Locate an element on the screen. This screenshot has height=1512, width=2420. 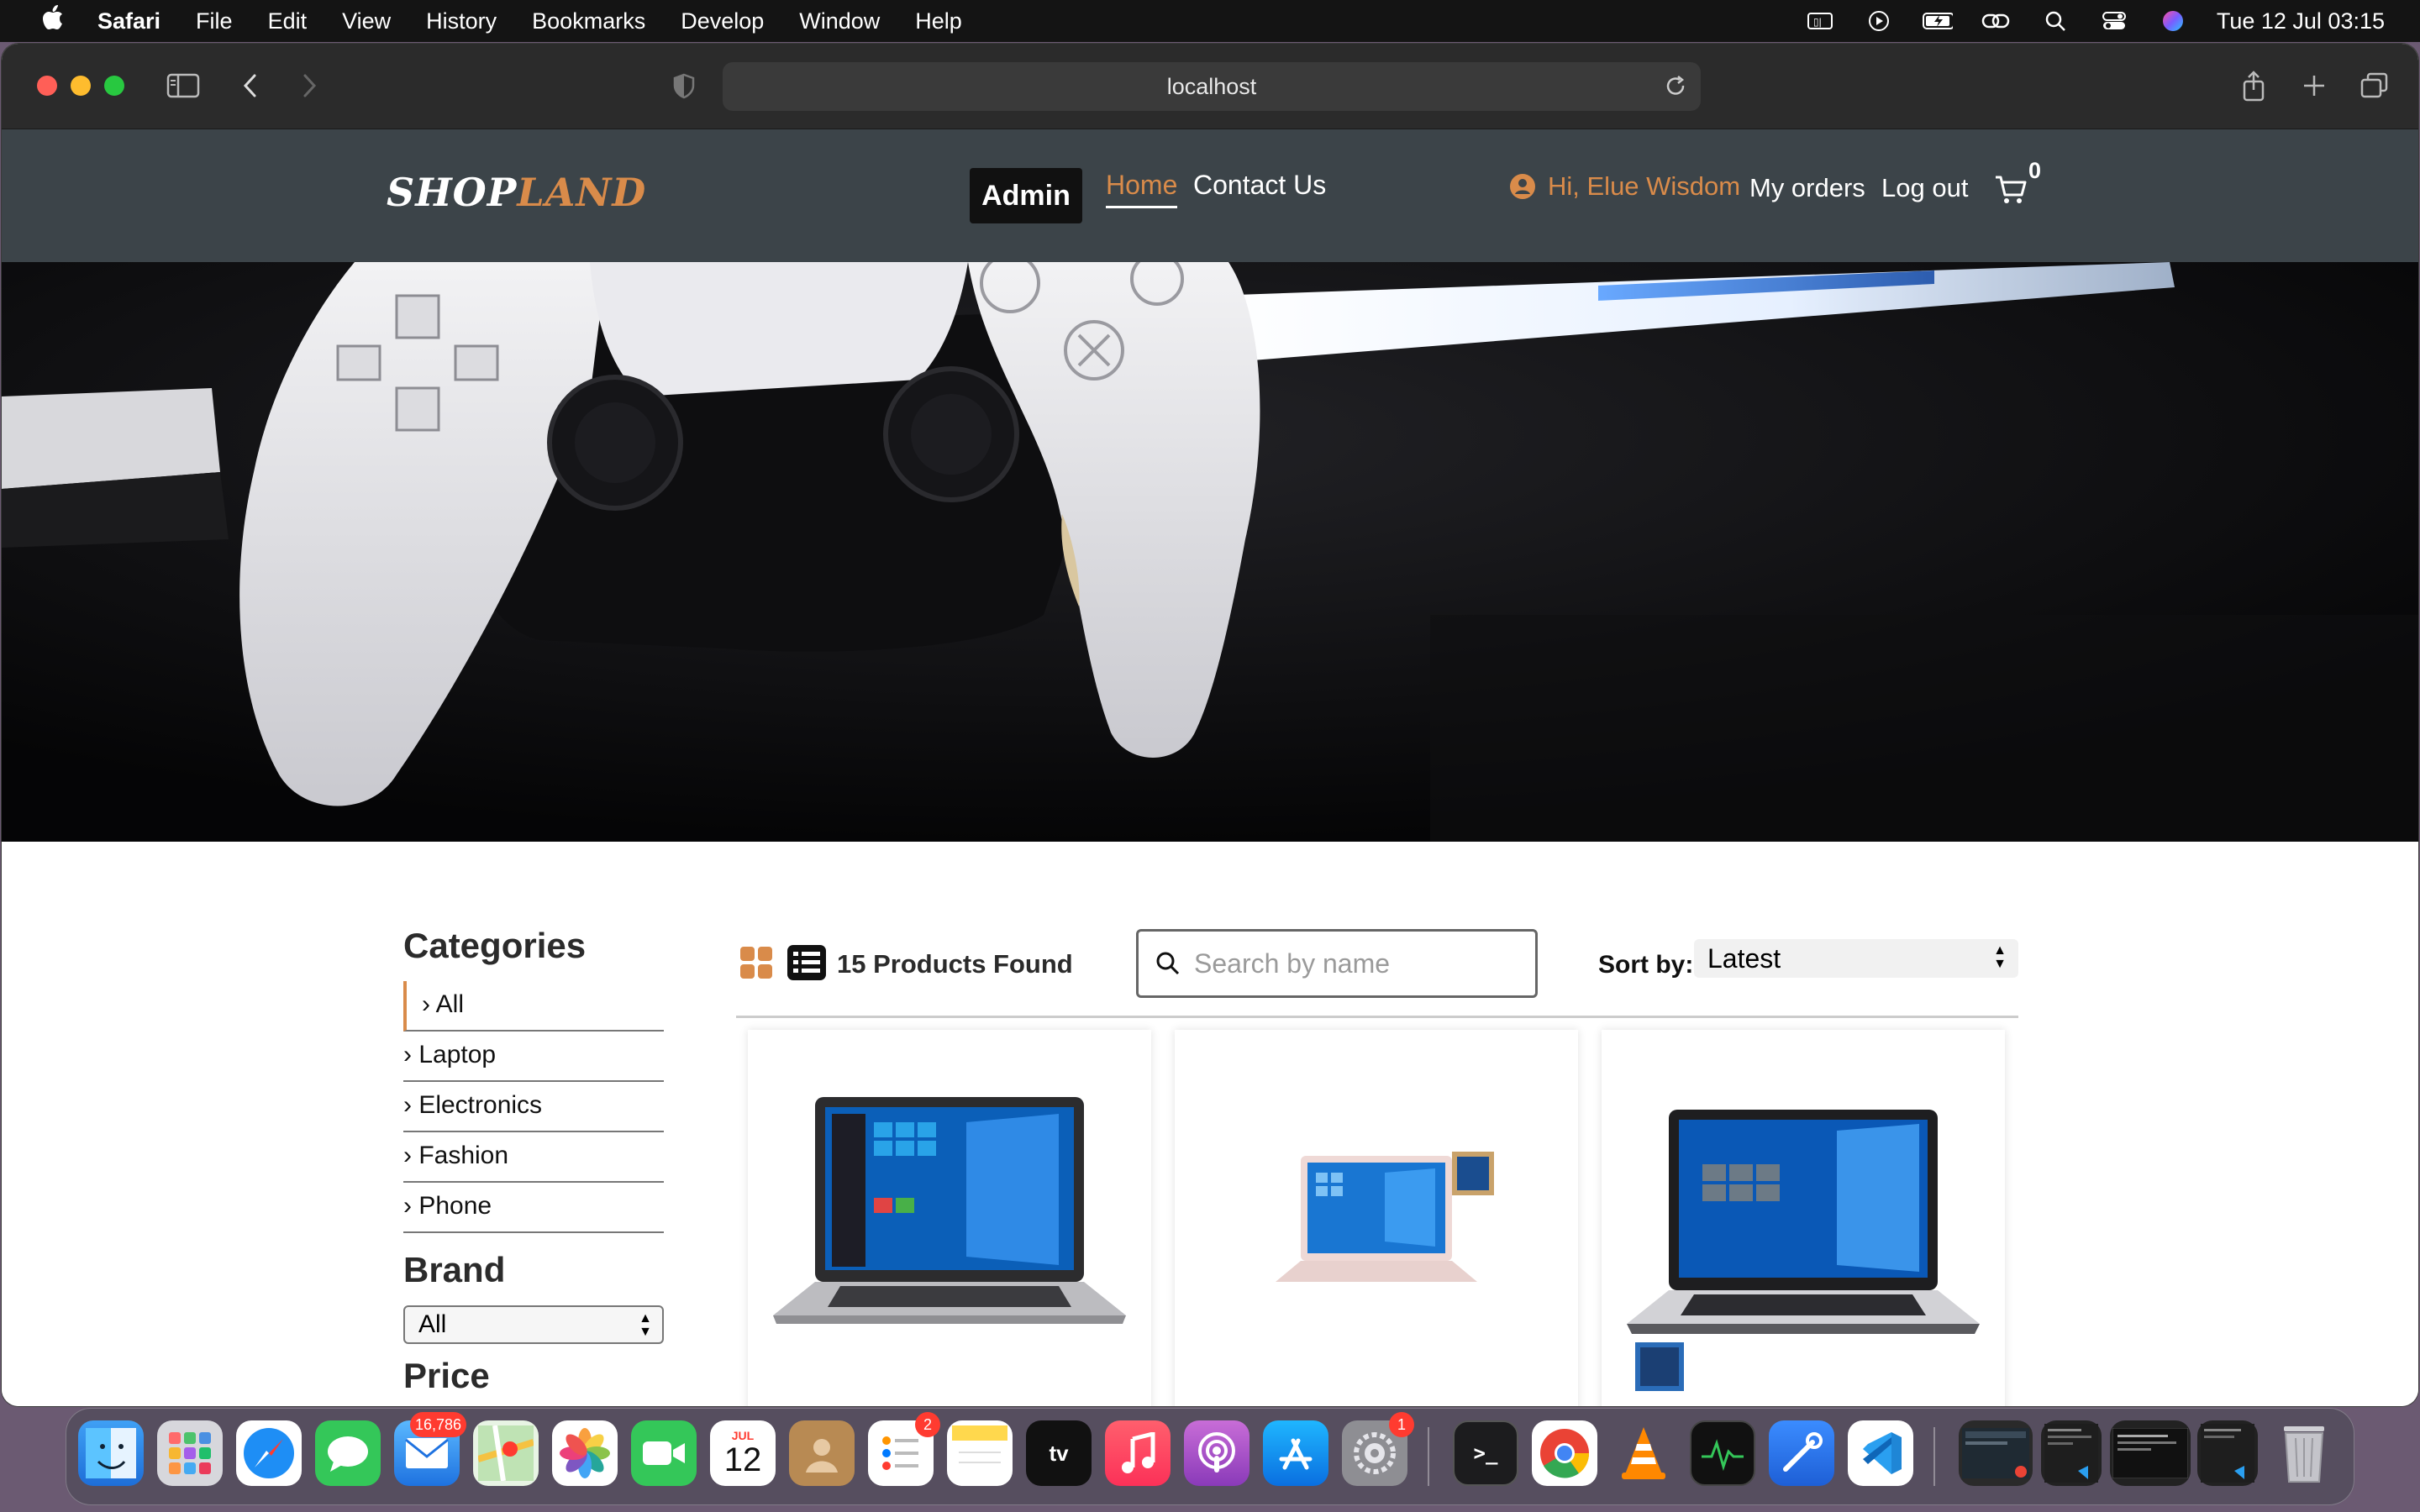
products-found-count: 15 Products Found is located at coordinates (955, 964).